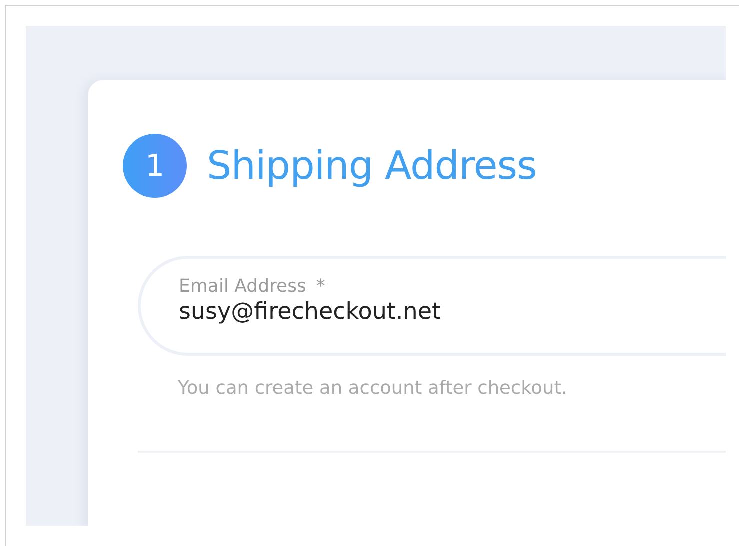 The width and height of the screenshot is (739, 546). Describe the element at coordinates (321, 286) in the screenshot. I see `required-mark: *` at that location.